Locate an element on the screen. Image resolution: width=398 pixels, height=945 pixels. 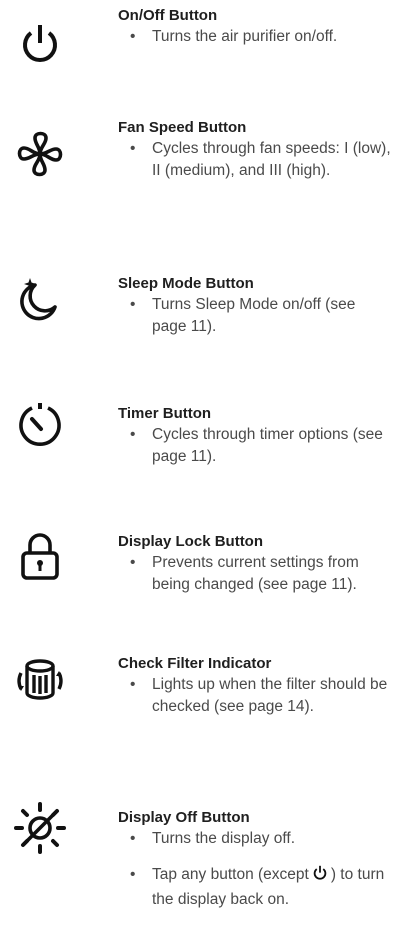
item-title: Display Lock Button is located at coordinates (191, 541).